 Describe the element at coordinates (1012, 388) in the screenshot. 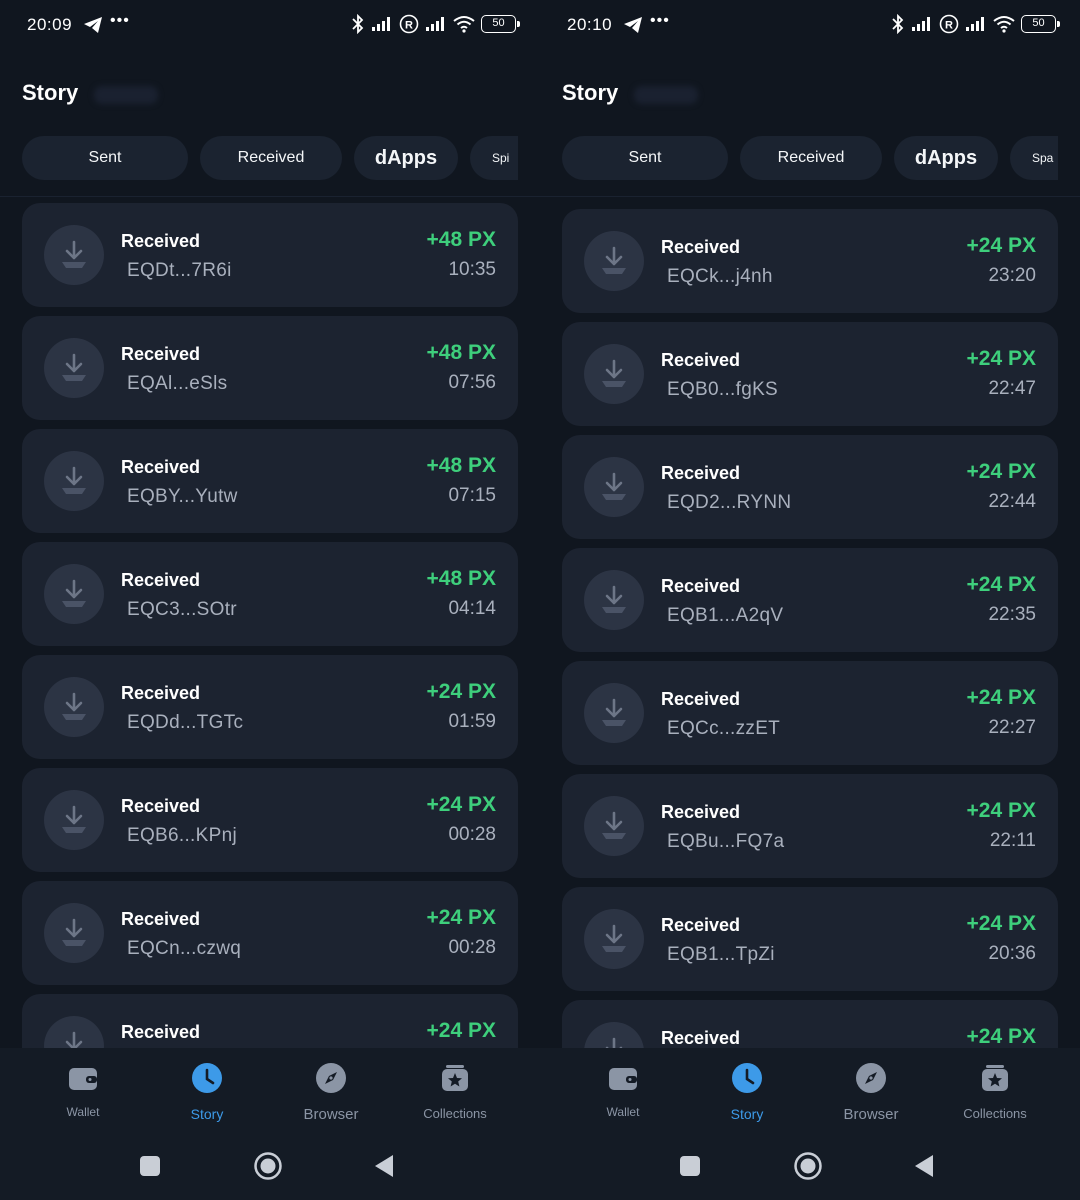

I see `transaction-time: 22:47` at that location.